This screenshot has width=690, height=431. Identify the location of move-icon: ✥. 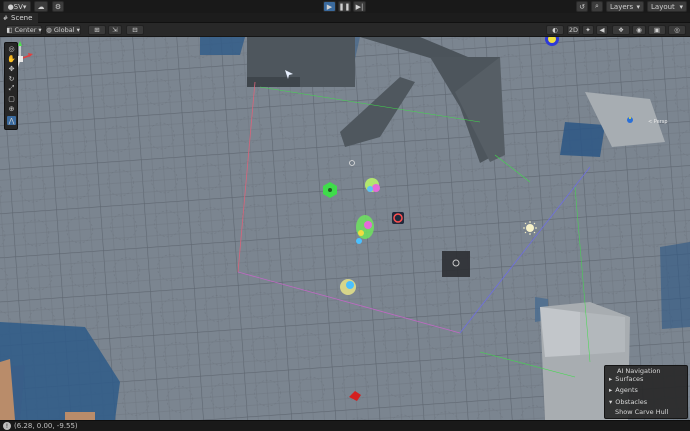
(11, 68).